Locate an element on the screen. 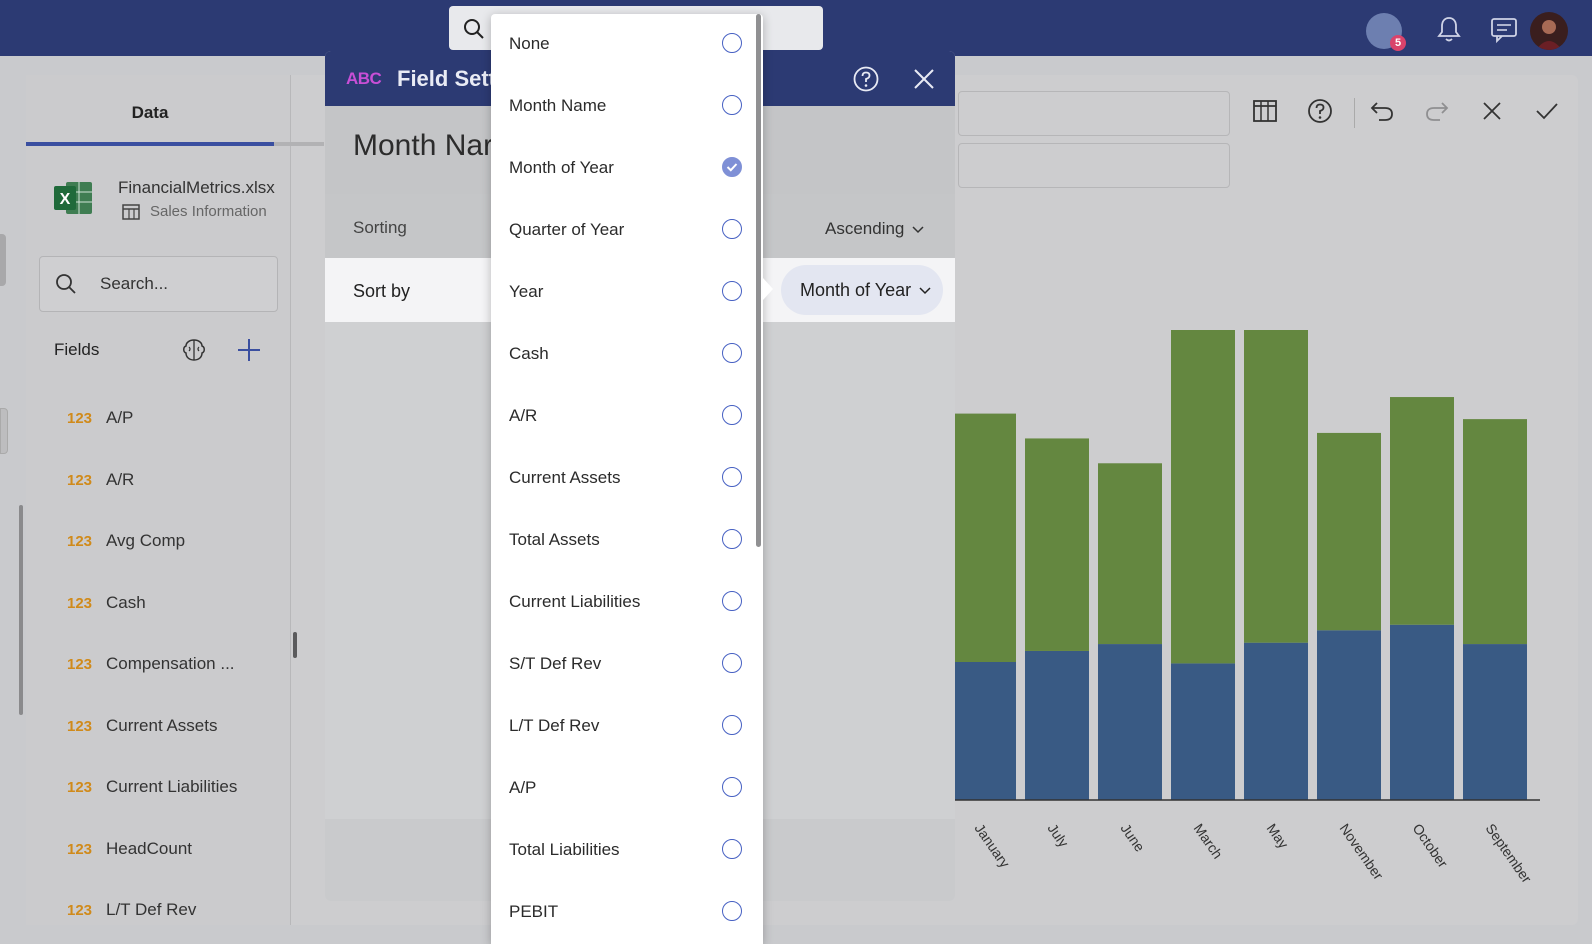 The image size is (1592, 944). option-none: None is located at coordinates (622, 45).